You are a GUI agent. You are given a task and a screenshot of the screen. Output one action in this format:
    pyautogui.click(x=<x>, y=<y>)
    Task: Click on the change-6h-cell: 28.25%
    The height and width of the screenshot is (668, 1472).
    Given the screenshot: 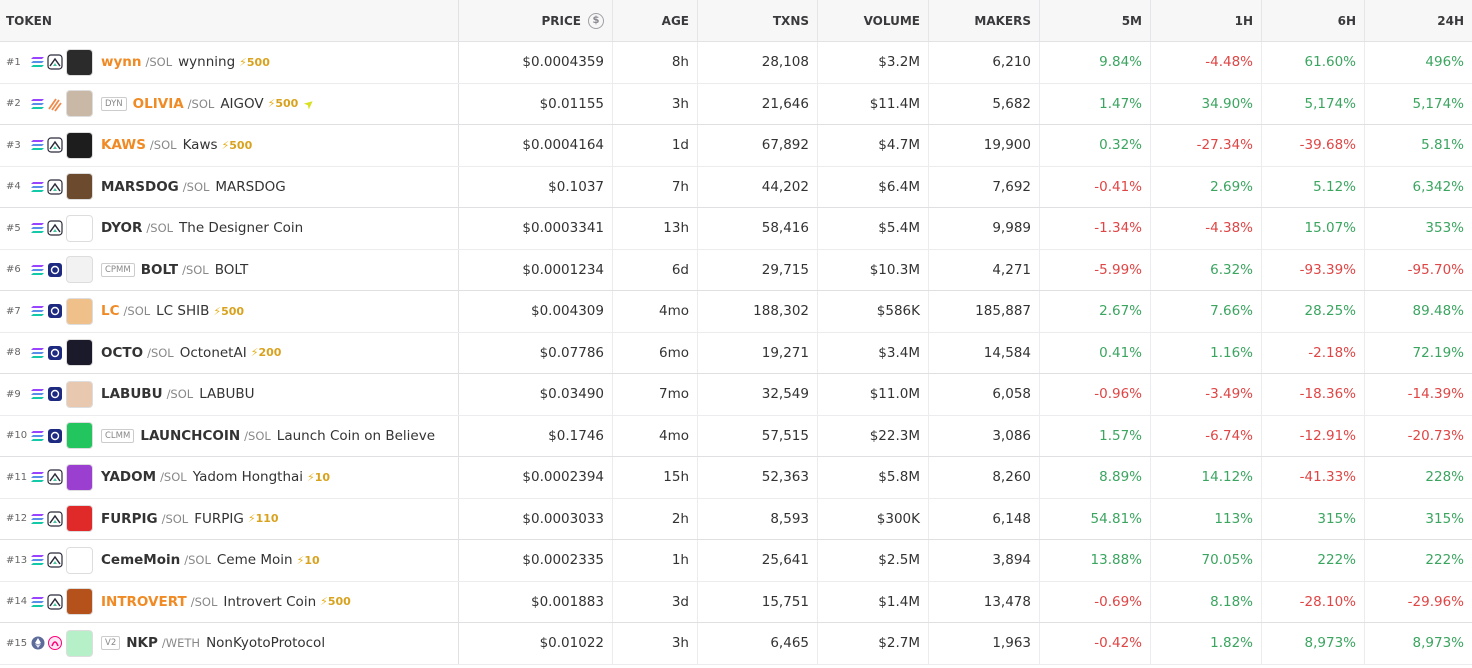 What is the action you would take?
    pyautogui.click(x=1313, y=311)
    